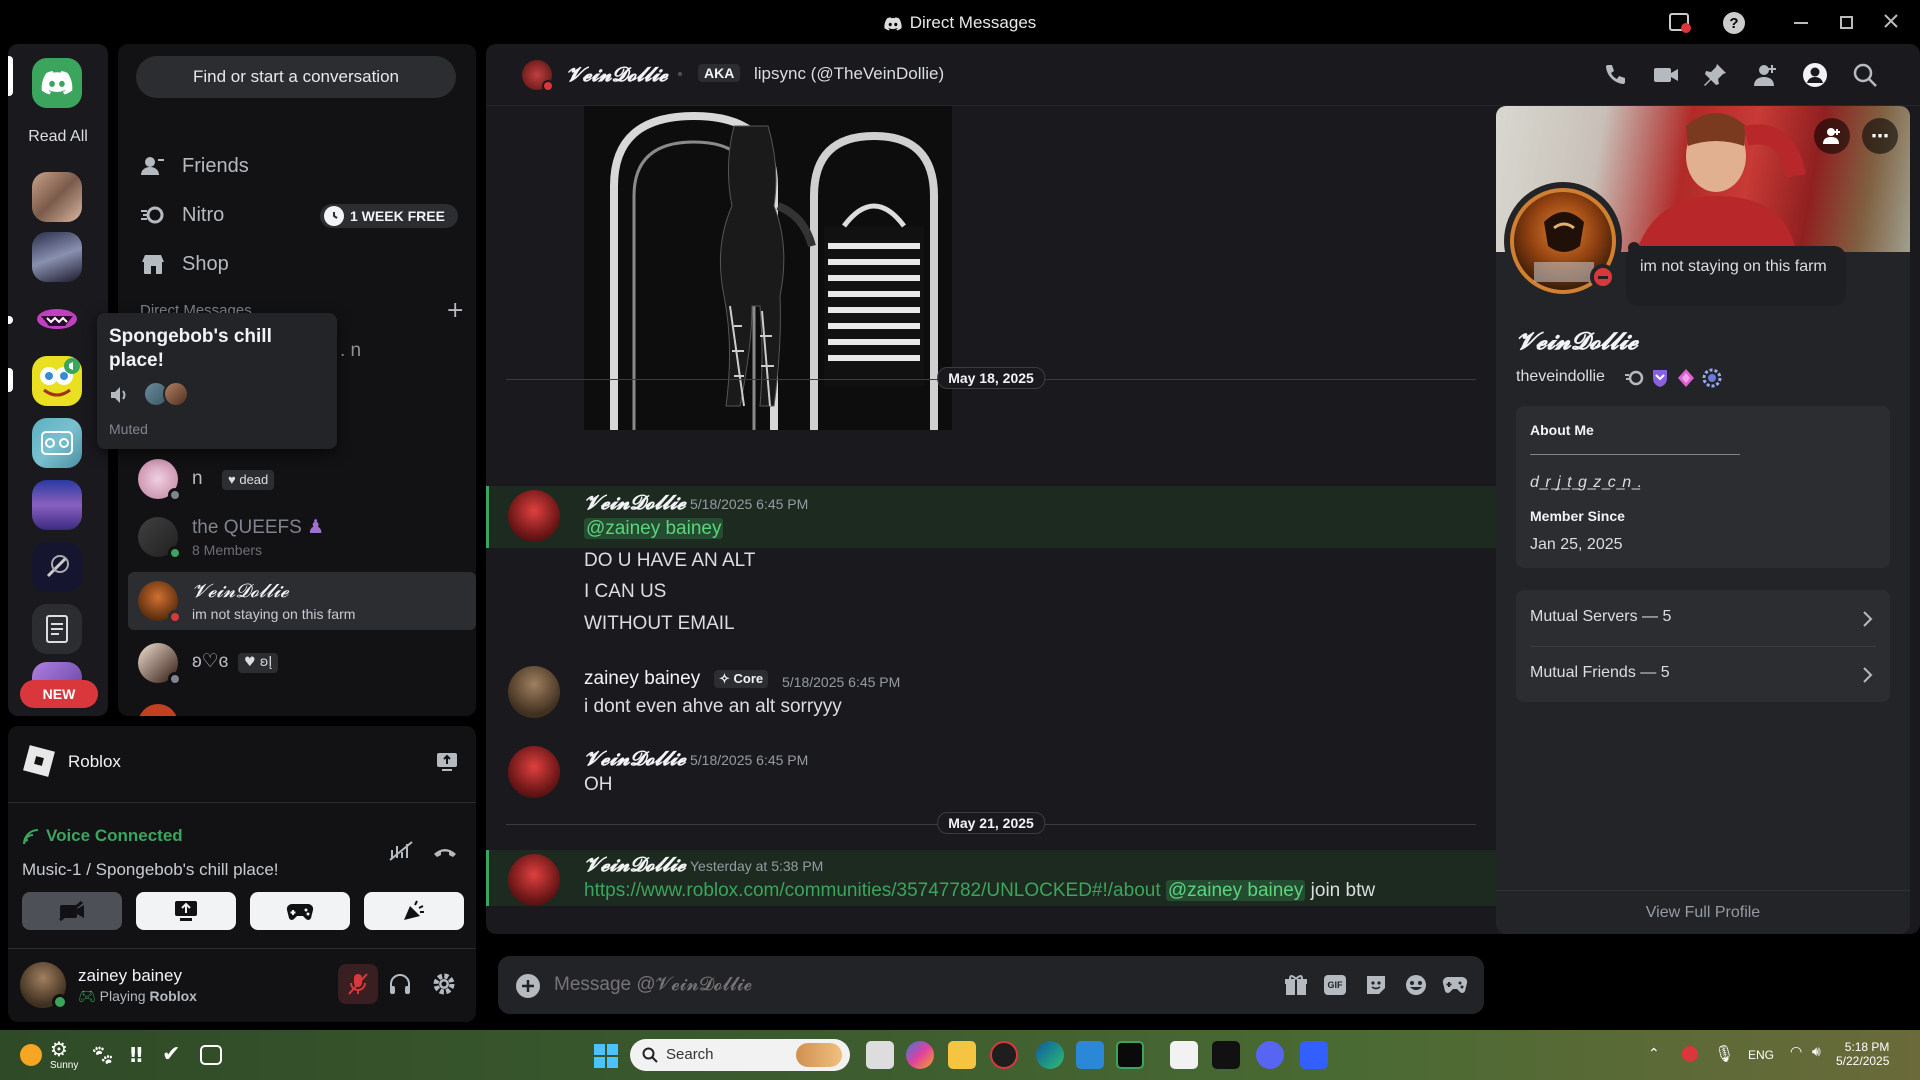 Image resolution: width=1920 pixels, height=1080 pixels. What do you see at coordinates (740, 1055) in the screenshot?
I see `taskbar-search: Search` at bounding box center [740, 1055].